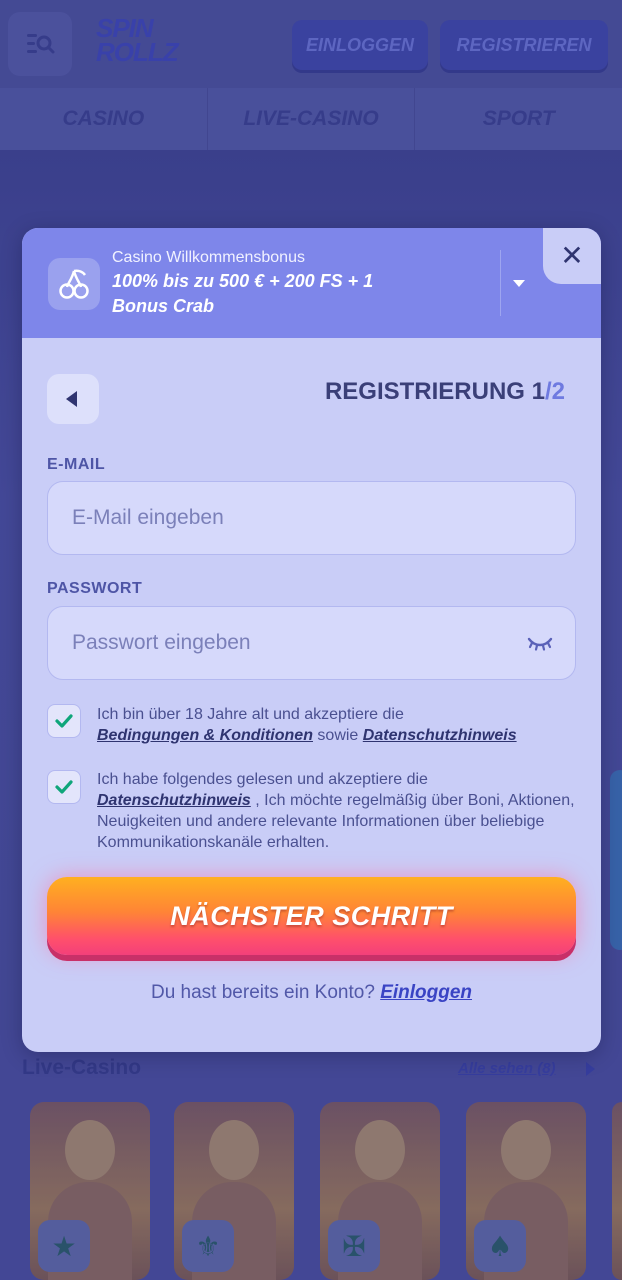 The width and height of the screenshot is (622, 1280). What do you see at coordinates (174, 800) in the screenshot?
I see `privacy-link-2: Datenschutzhinweis` at bounding box center [174, 800].